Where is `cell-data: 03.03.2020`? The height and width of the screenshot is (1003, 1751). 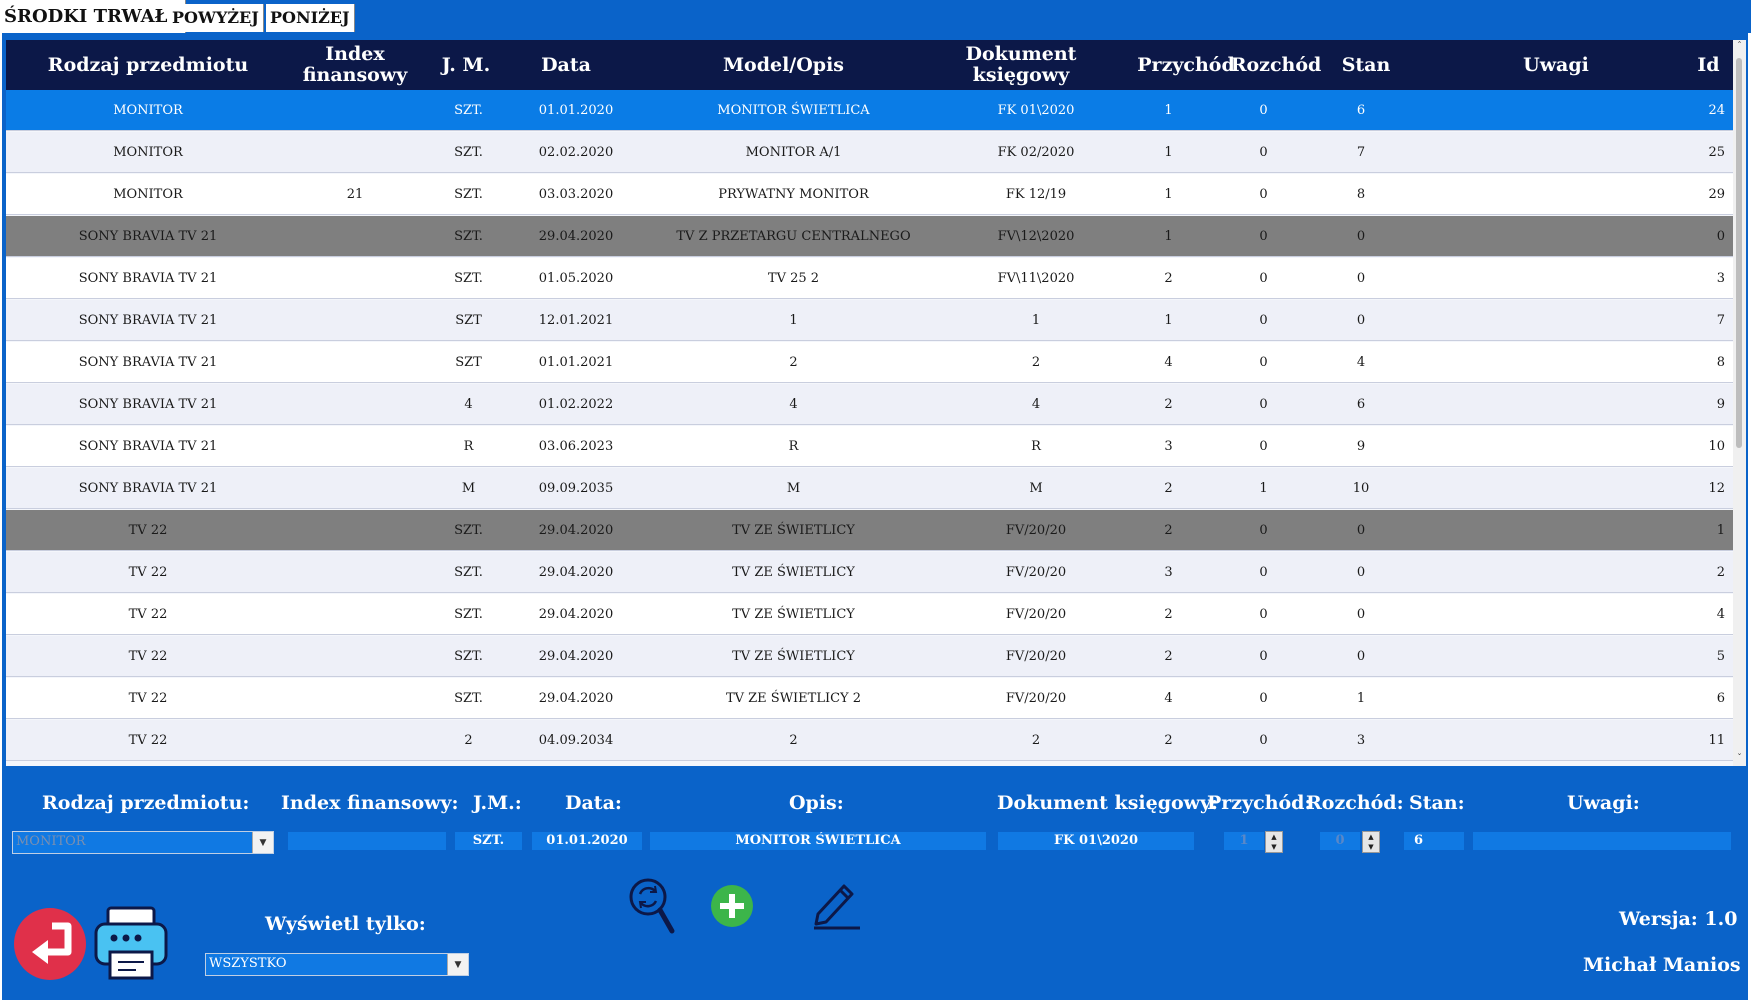
cell-data: 03.03.2020 is located at coordinates (576, 194).